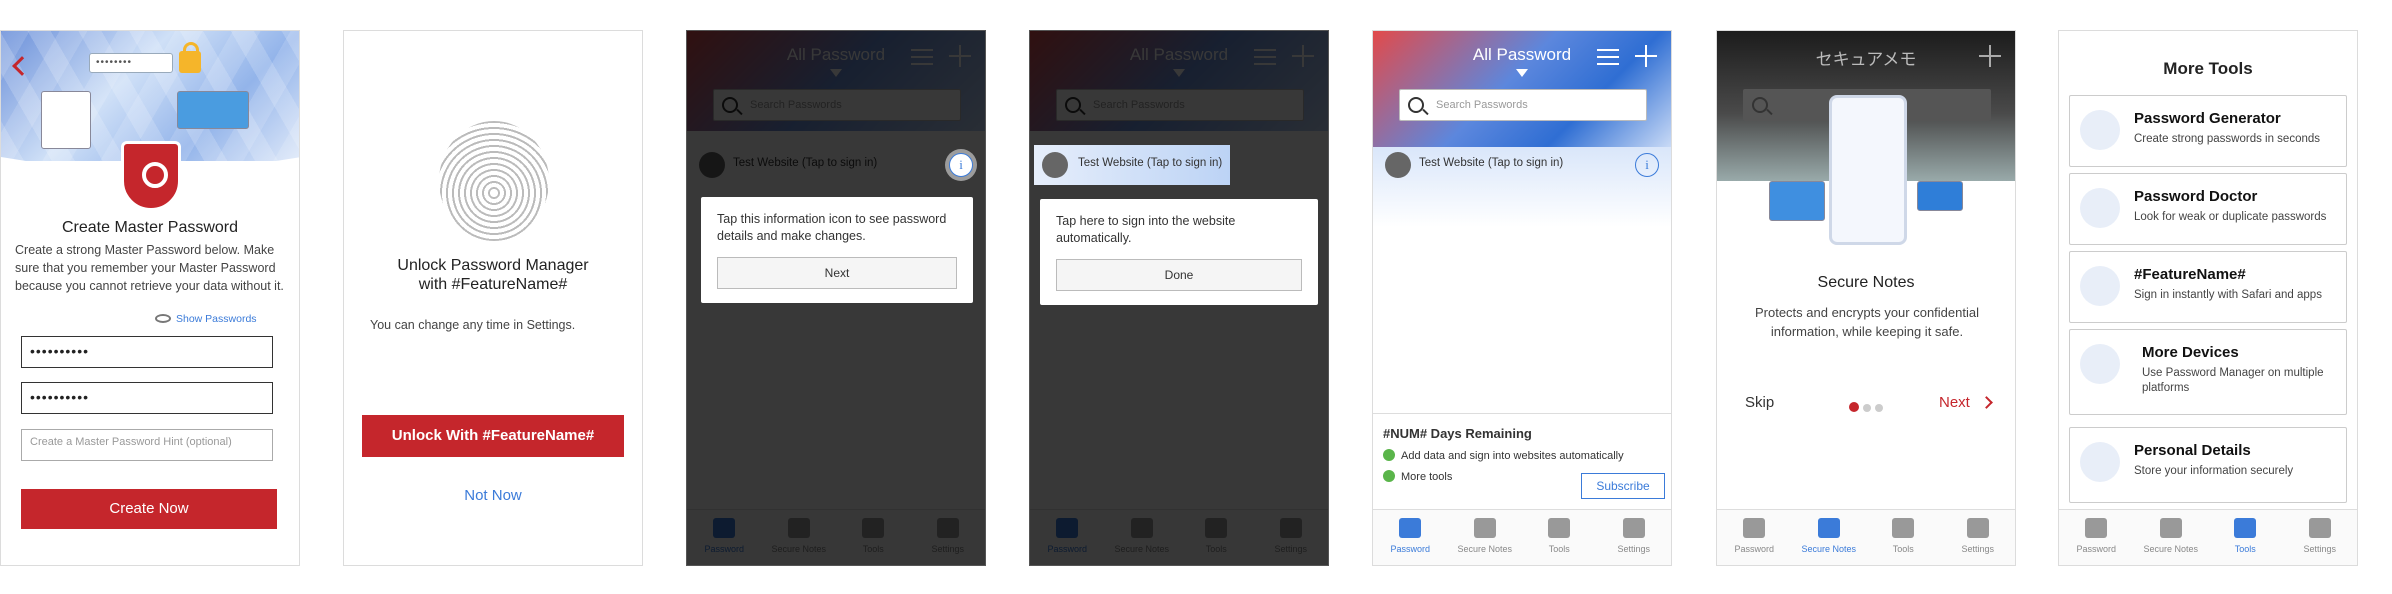 Image resolution: width=2392 pixels, height=594 pixels. Describe the element at coordinates (1491, 163) in the screenshot. I see `row-label: Test Website (Tap to sign in)` at that location.